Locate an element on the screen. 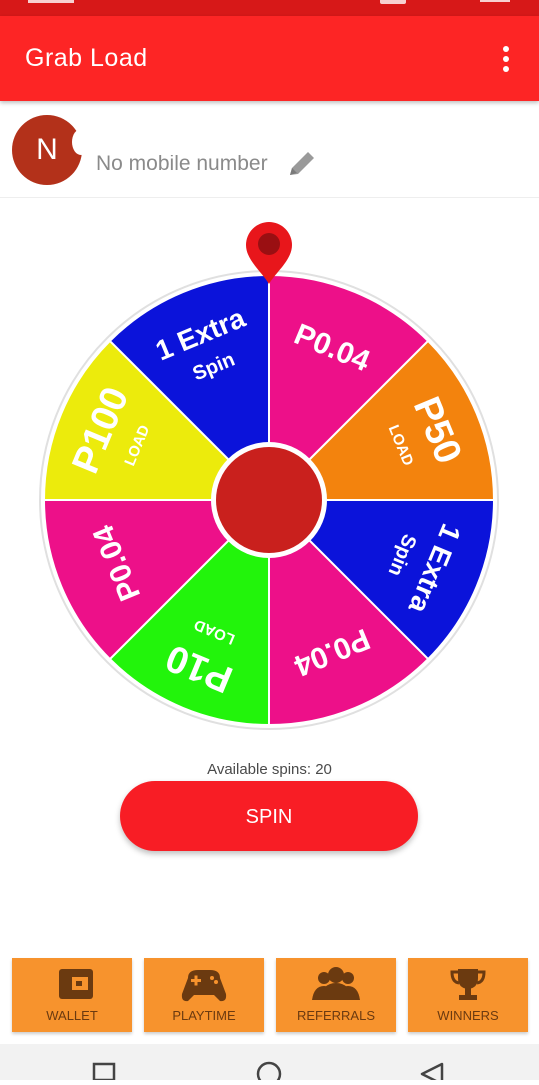 The width and height of the screenshot is (539, 1085). nav-winners: WINNERS is located at coordinates (468, 995).